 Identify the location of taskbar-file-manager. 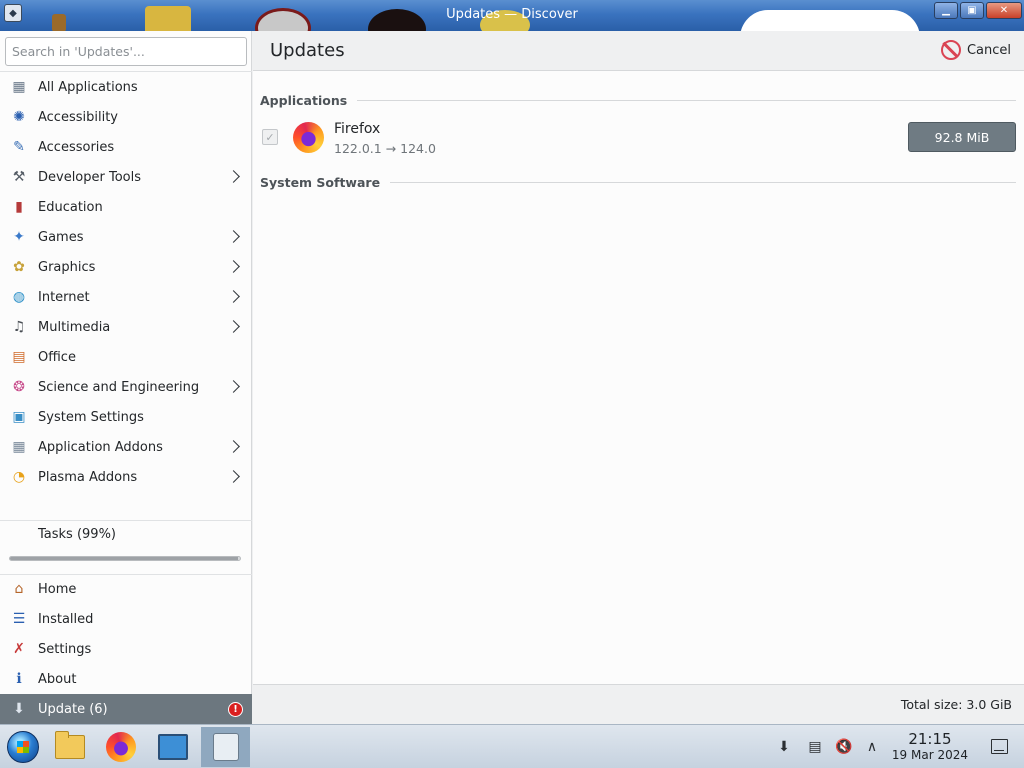
(70, 747).